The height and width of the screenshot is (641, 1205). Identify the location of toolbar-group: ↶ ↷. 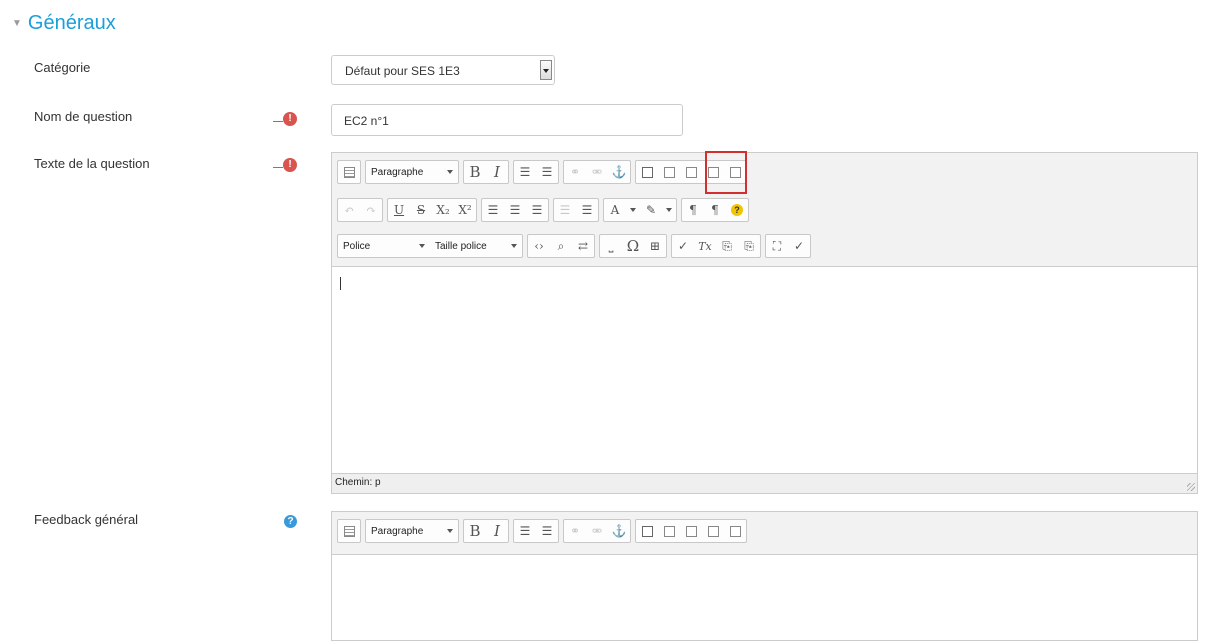
(360, 210).